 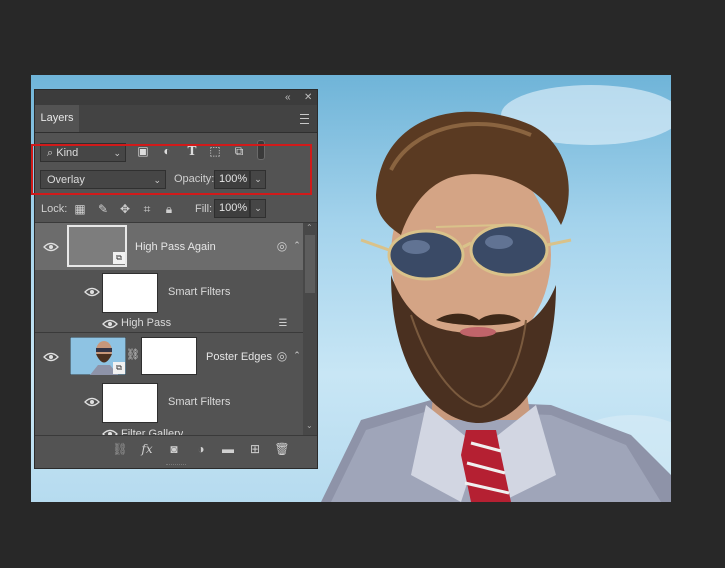 What do you see at coordinates (169, 209) in the screenshot?
I see `lock-all-icon: 🔒︎` at bounding box center [169, 209].